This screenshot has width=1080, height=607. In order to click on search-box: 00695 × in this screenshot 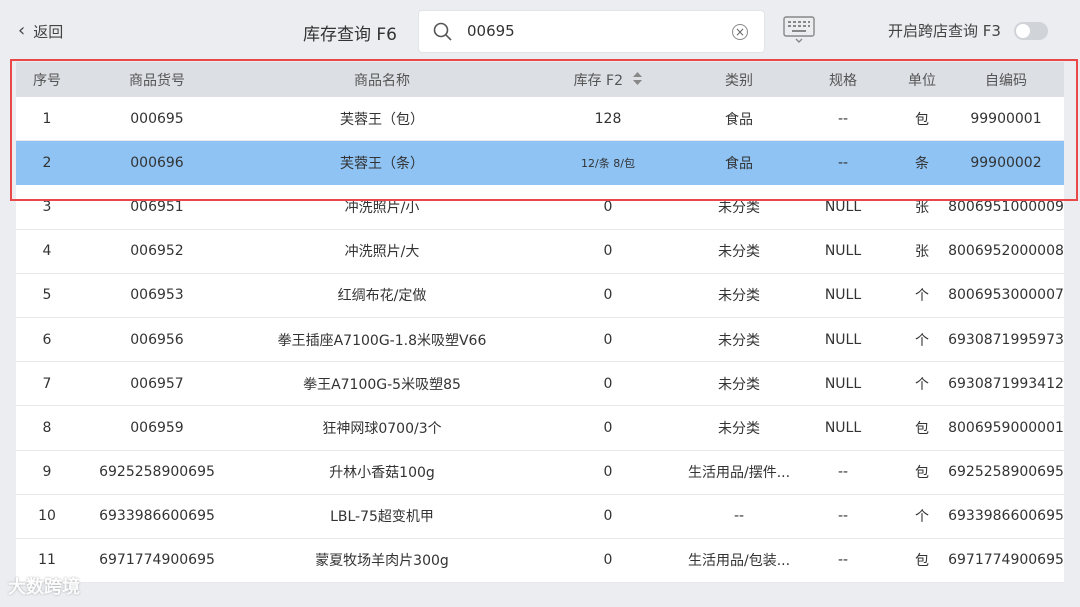, I will do `click(591, 31)`.